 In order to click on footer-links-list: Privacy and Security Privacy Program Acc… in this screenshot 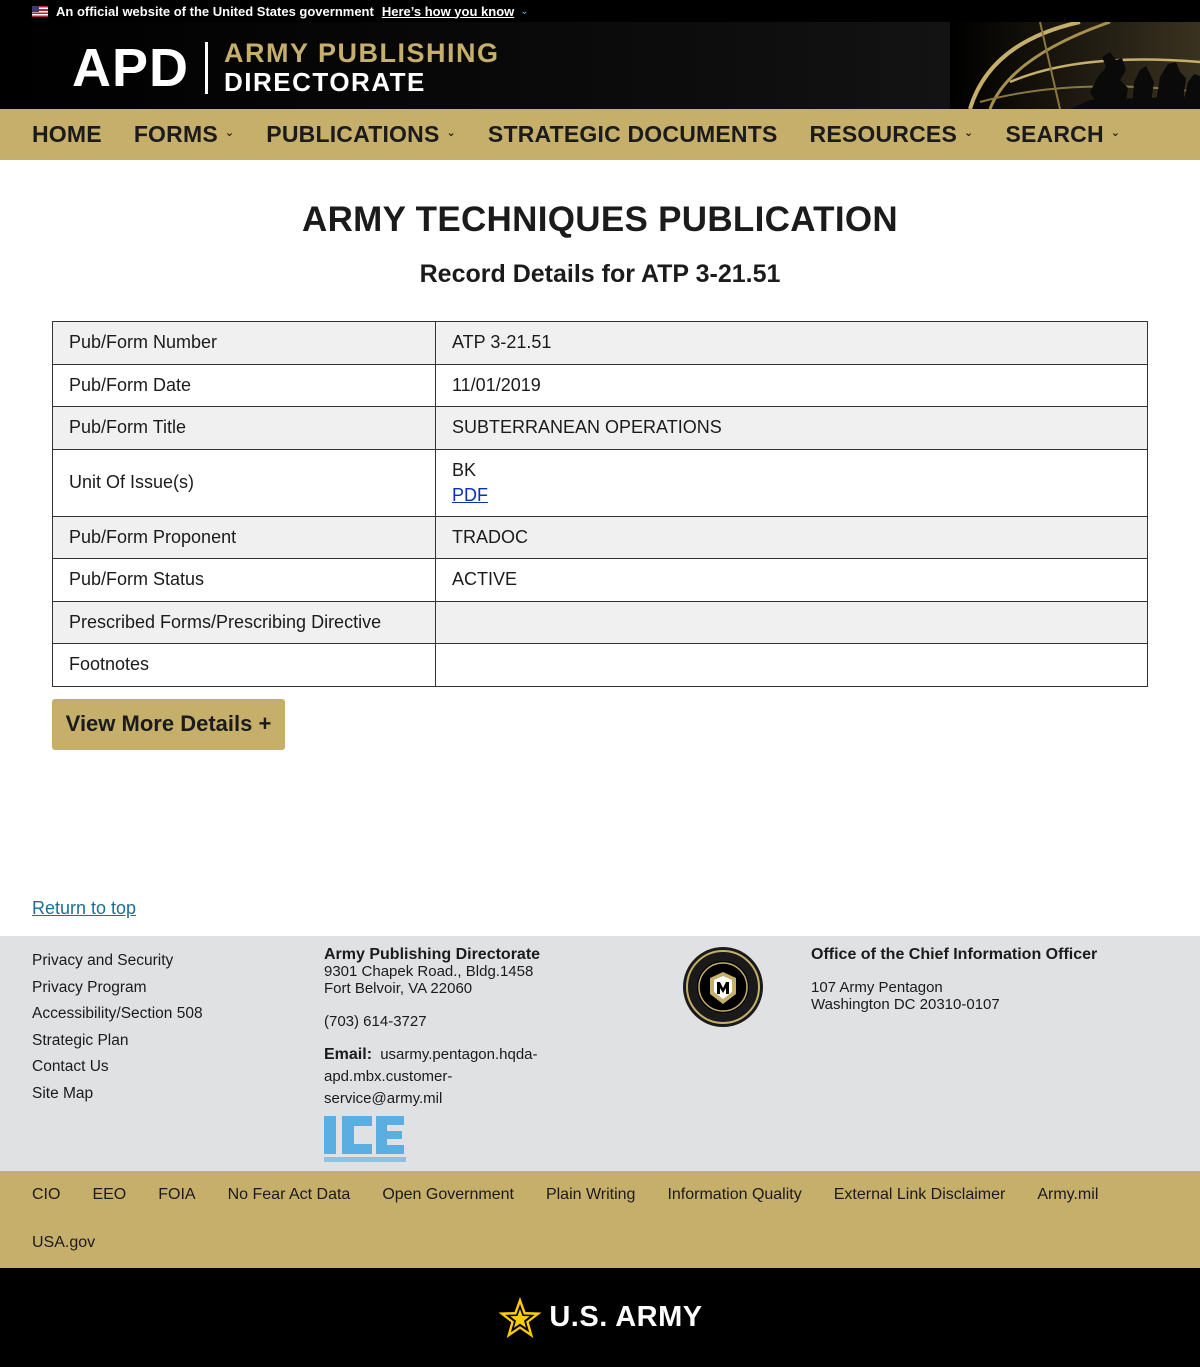, I will do `click(117, 1027)`.